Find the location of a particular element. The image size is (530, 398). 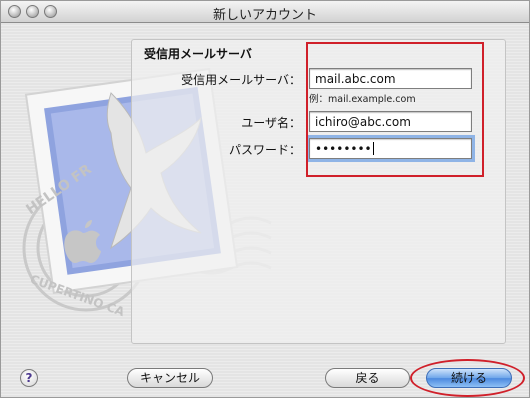

help-button: ? is located at coordinates (29, 378).